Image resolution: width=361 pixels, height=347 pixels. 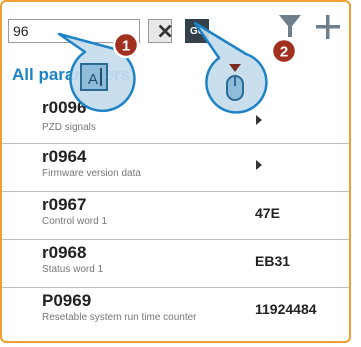 What do you see at coordinates (91, 173) in the screenshot?
I see `parameter-description: Firmware version data` at bounding box center [91, 173].